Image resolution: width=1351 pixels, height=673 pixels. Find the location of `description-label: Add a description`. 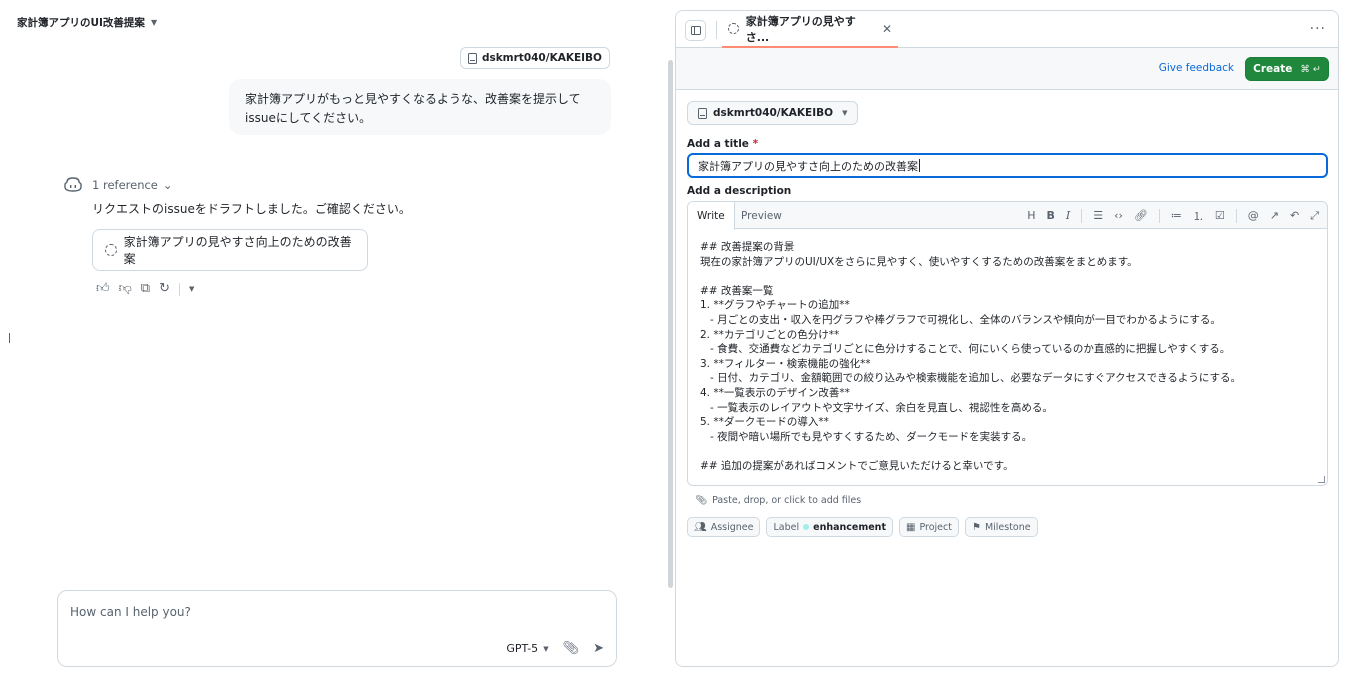

description-label: Add a description is located at coordinates (739, 191).